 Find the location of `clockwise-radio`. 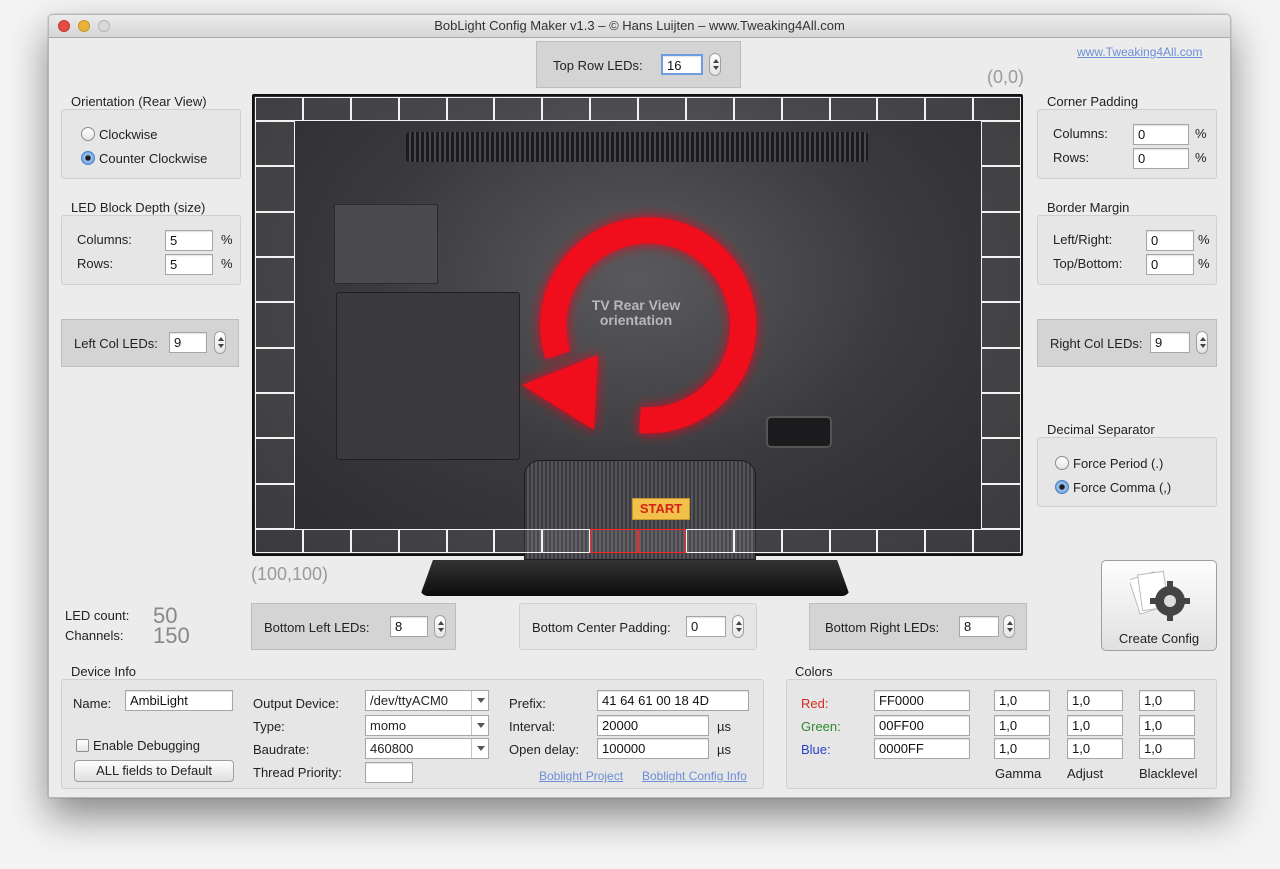

clockwise-radio is located at coordinates (88, 134).